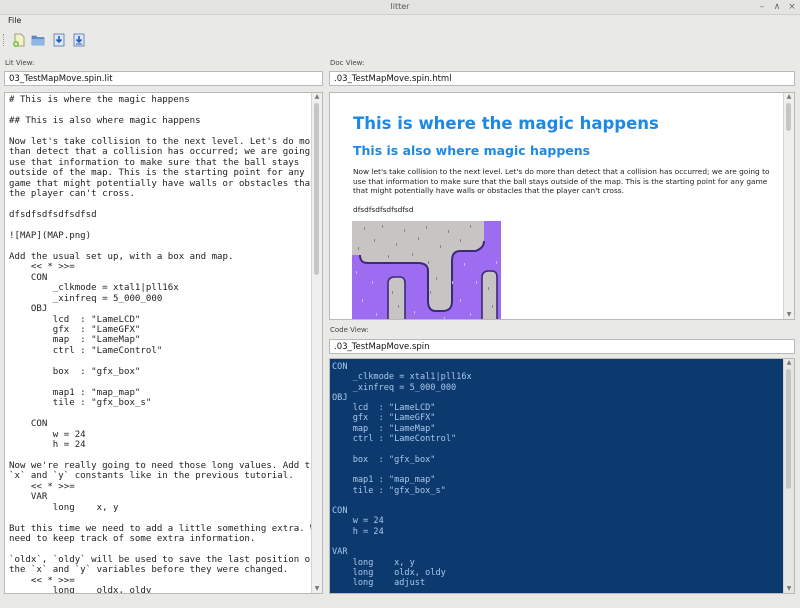  Describe the element at coordinates (347, 63) in the screenshot. I see `doc-view-label: Doc View:` at that location.